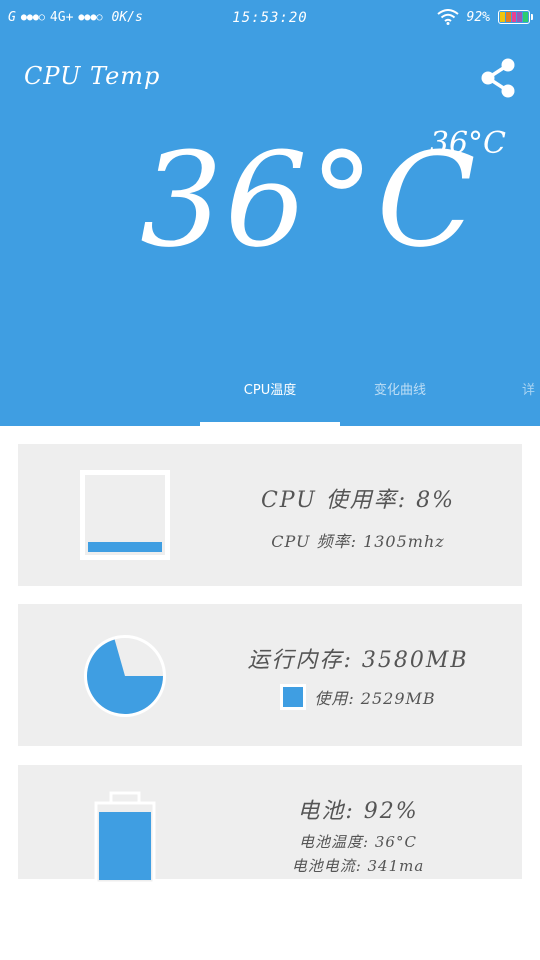  I want to click on cpu-card: CPU 使用率: 8% CPU 频率: 1305mhz, so click(270, 515).